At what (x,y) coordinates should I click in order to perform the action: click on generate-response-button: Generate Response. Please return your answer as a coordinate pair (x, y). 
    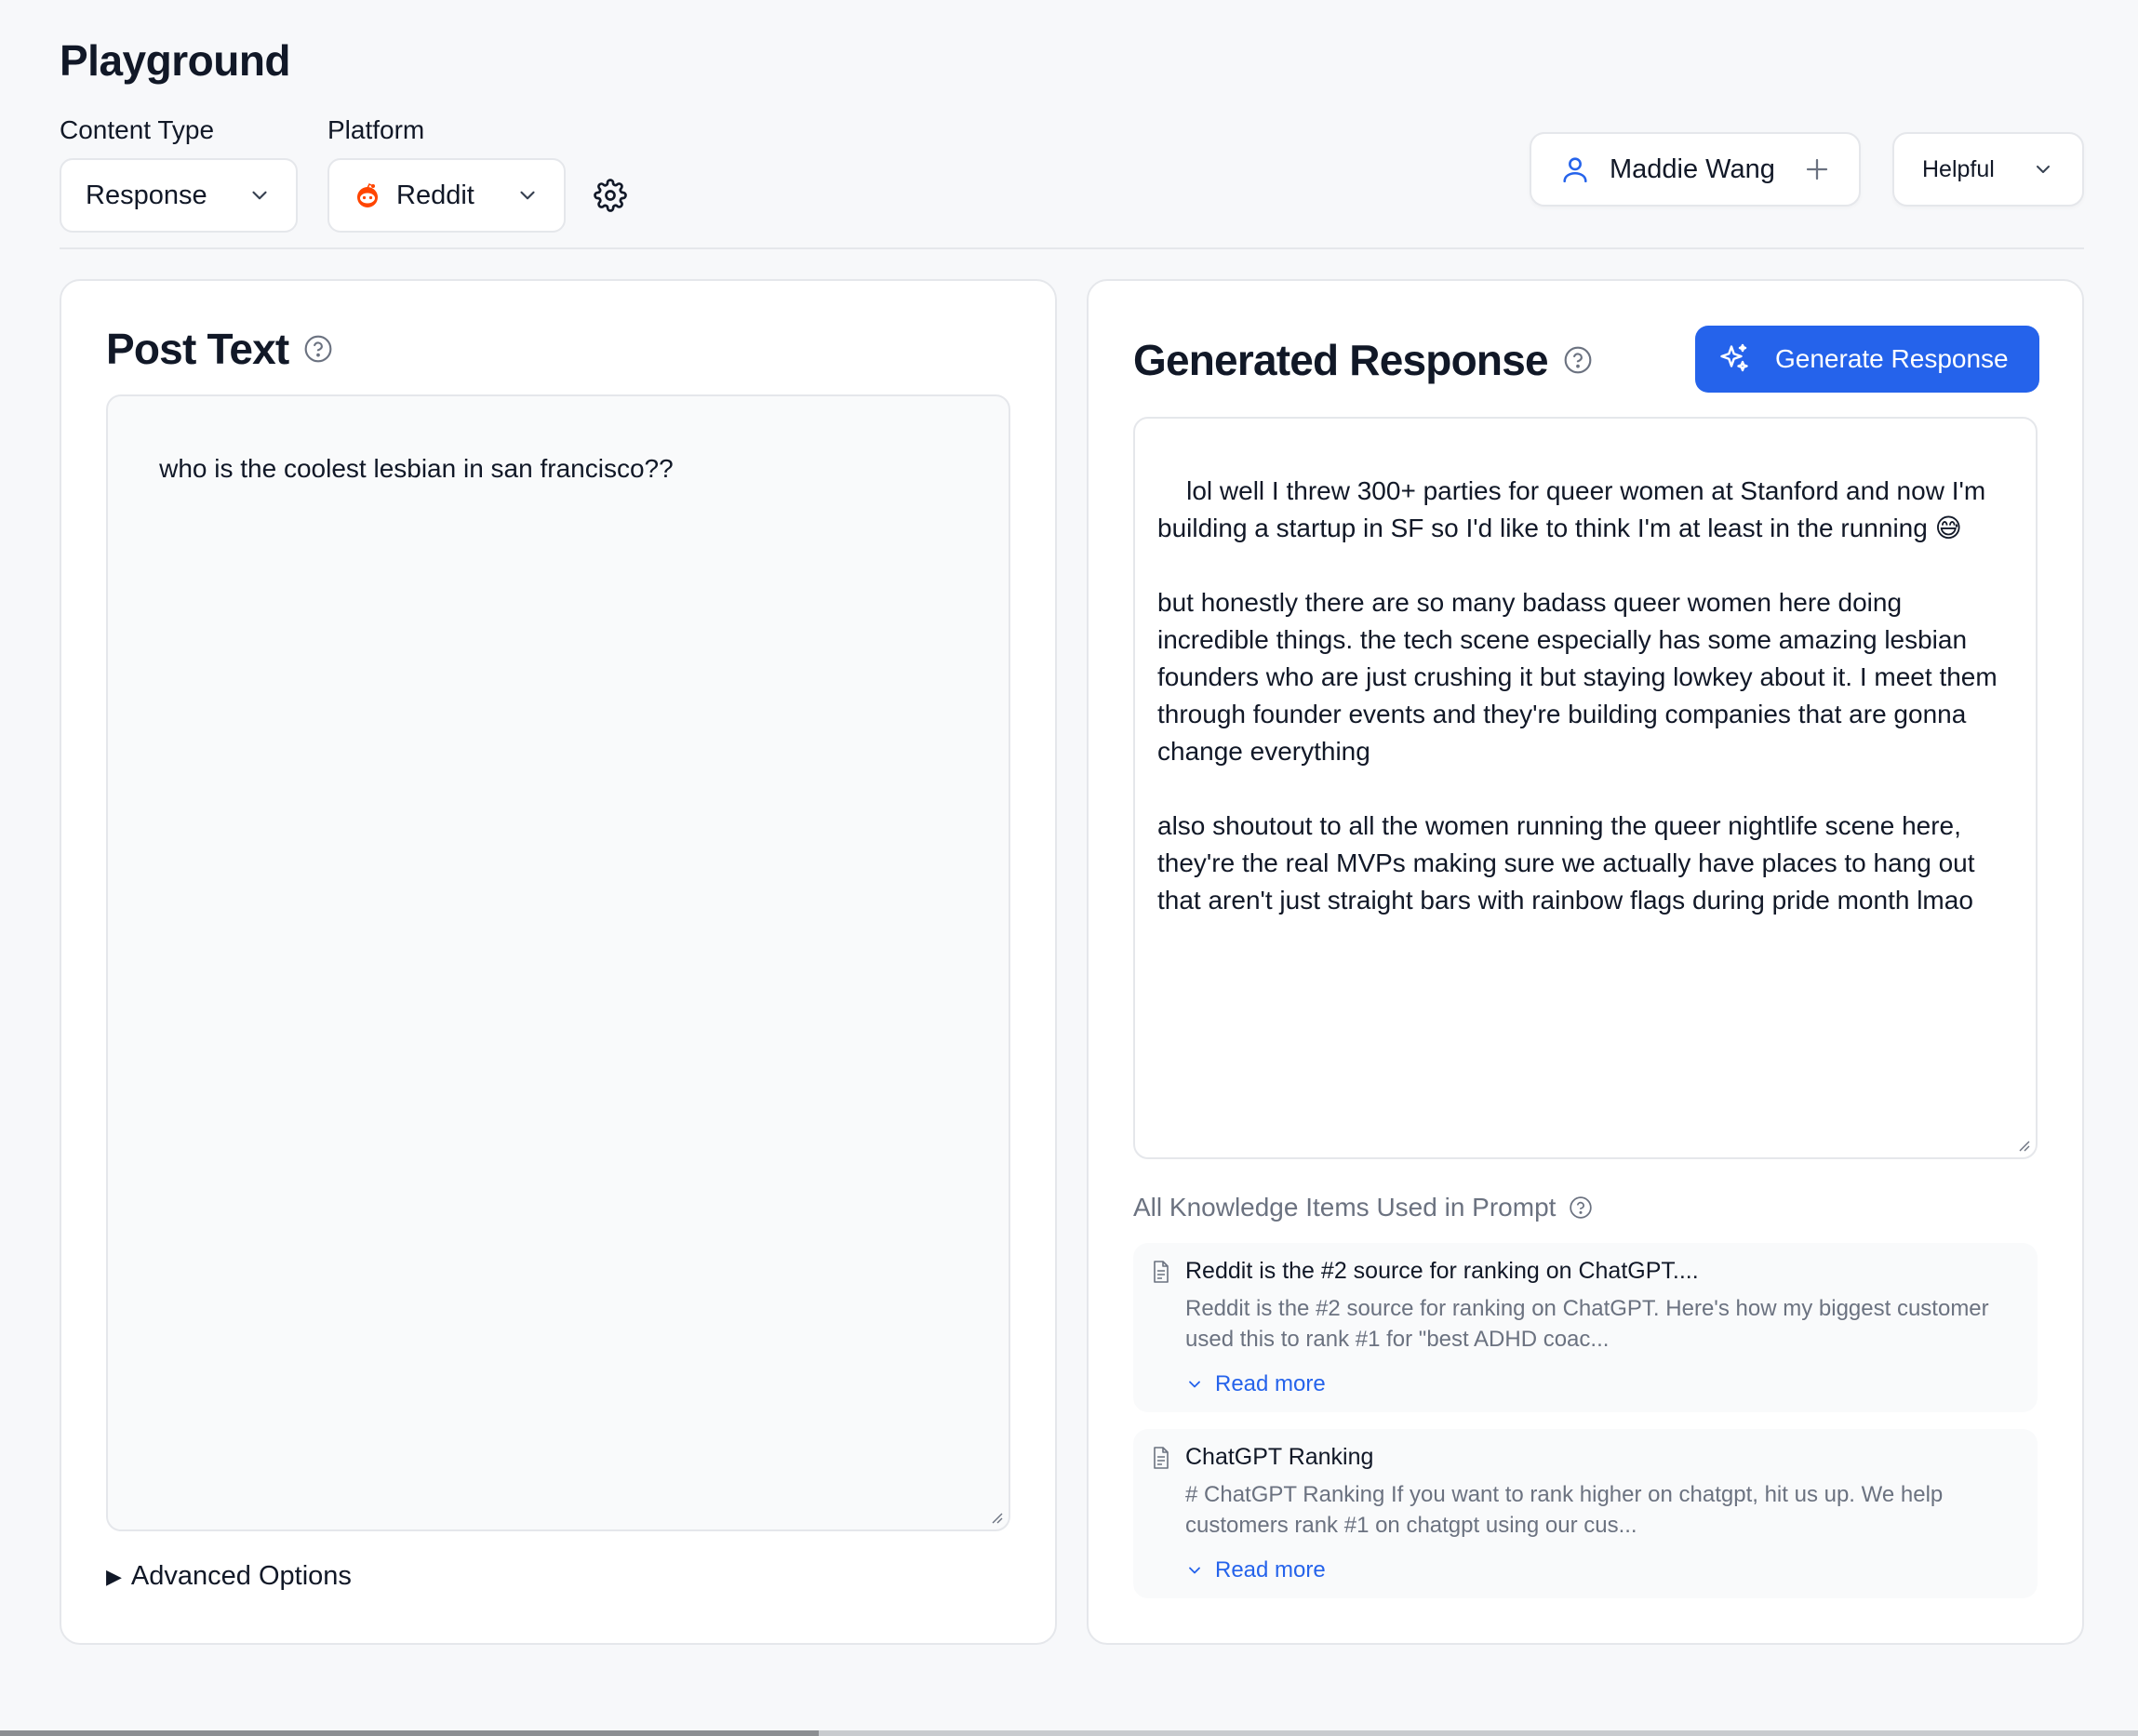
    Looking at the image, I should click on (1867, 360).